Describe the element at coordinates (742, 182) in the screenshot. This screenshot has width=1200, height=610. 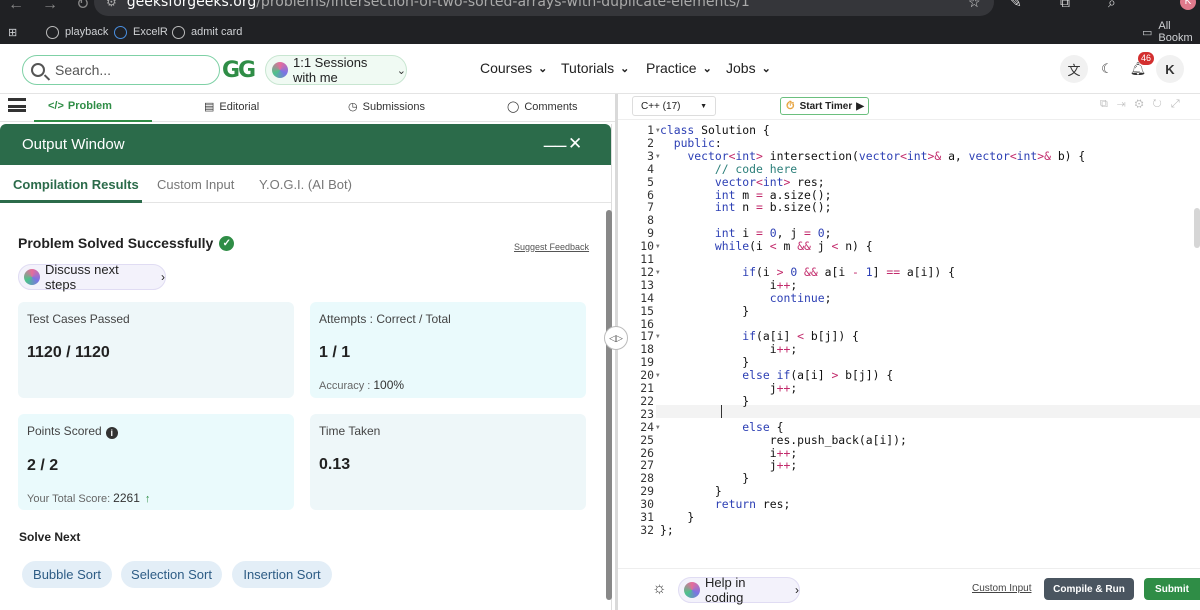
I see `code-line: vector<int> res;` at that location.